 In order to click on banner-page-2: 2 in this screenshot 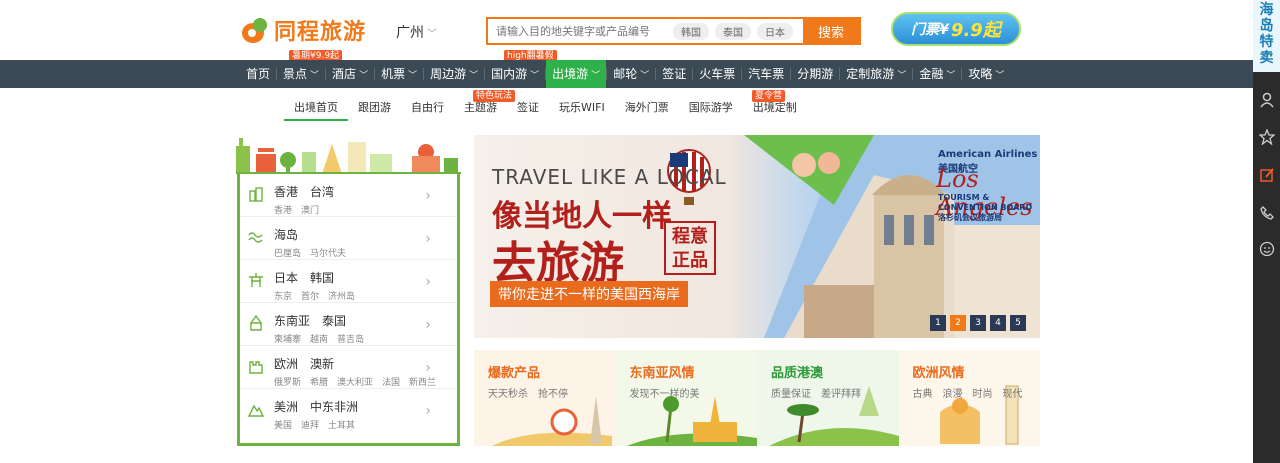, I will do `click(958, 323)`.